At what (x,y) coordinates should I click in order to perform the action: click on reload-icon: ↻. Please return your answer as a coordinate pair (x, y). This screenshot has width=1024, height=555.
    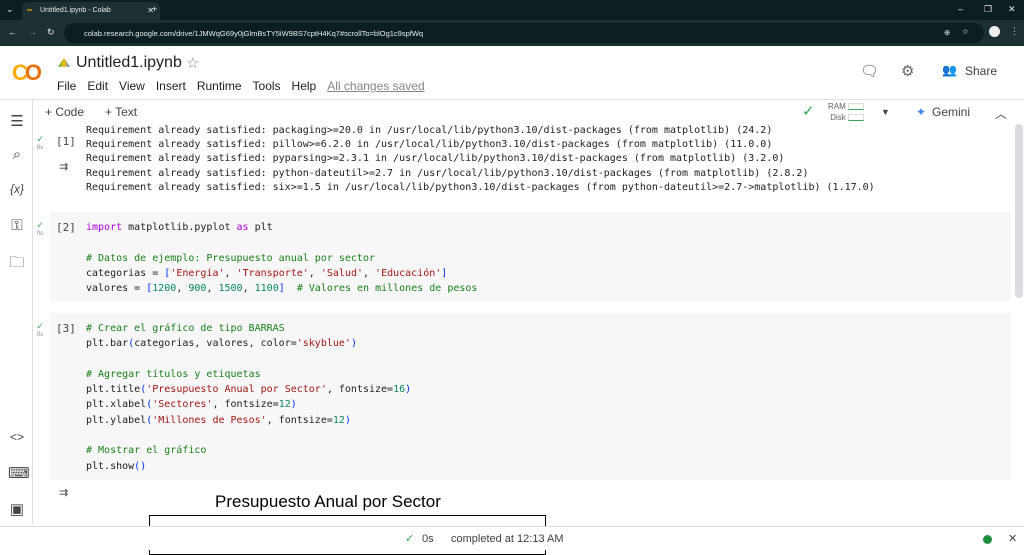
    Looking at the image, I should click on (51, 32).